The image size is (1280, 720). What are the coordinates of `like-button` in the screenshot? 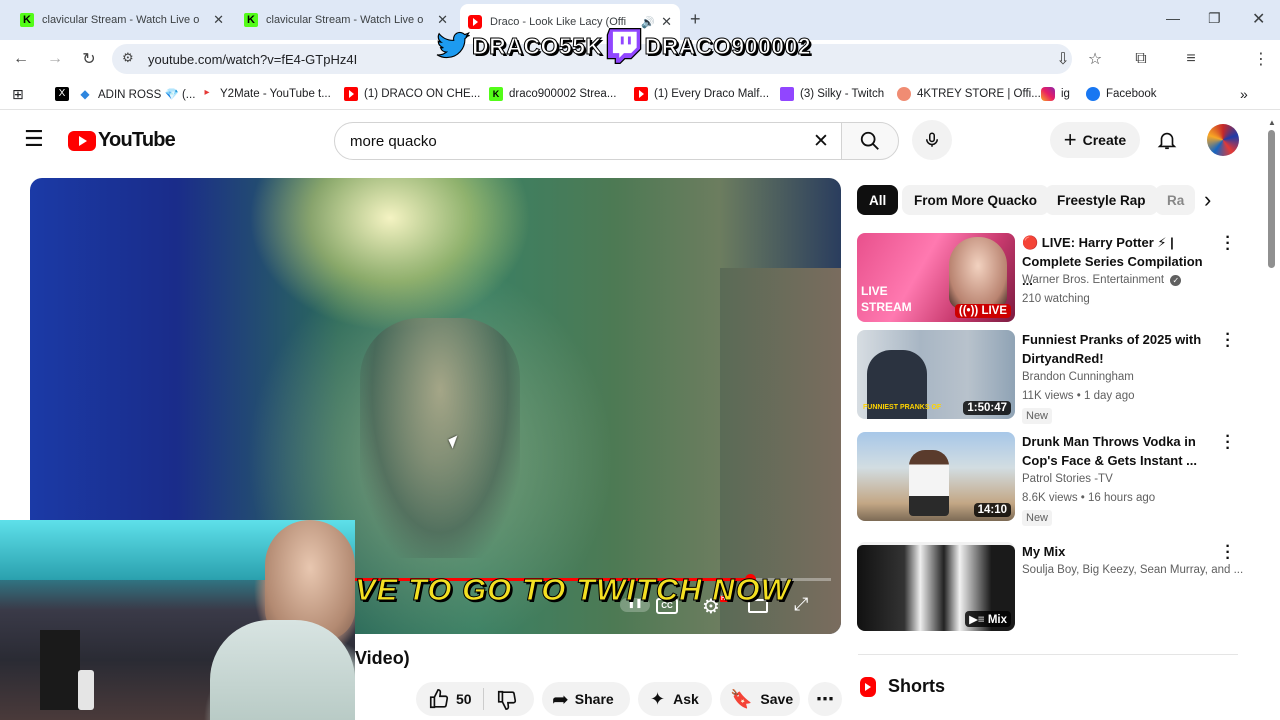 It's located at (439, 700).